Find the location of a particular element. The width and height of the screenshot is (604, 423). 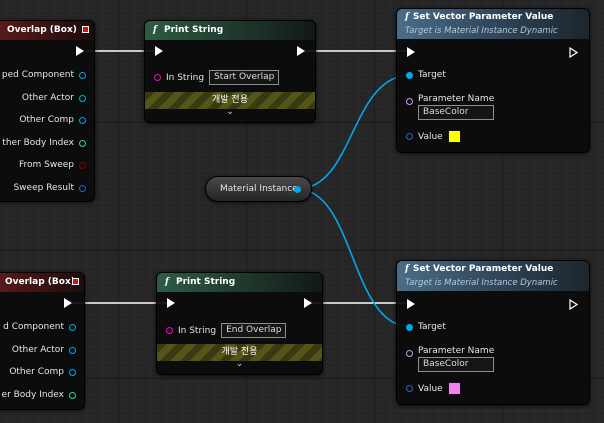

in-string-input: Start Overlap is located at coordinates (244, 77).